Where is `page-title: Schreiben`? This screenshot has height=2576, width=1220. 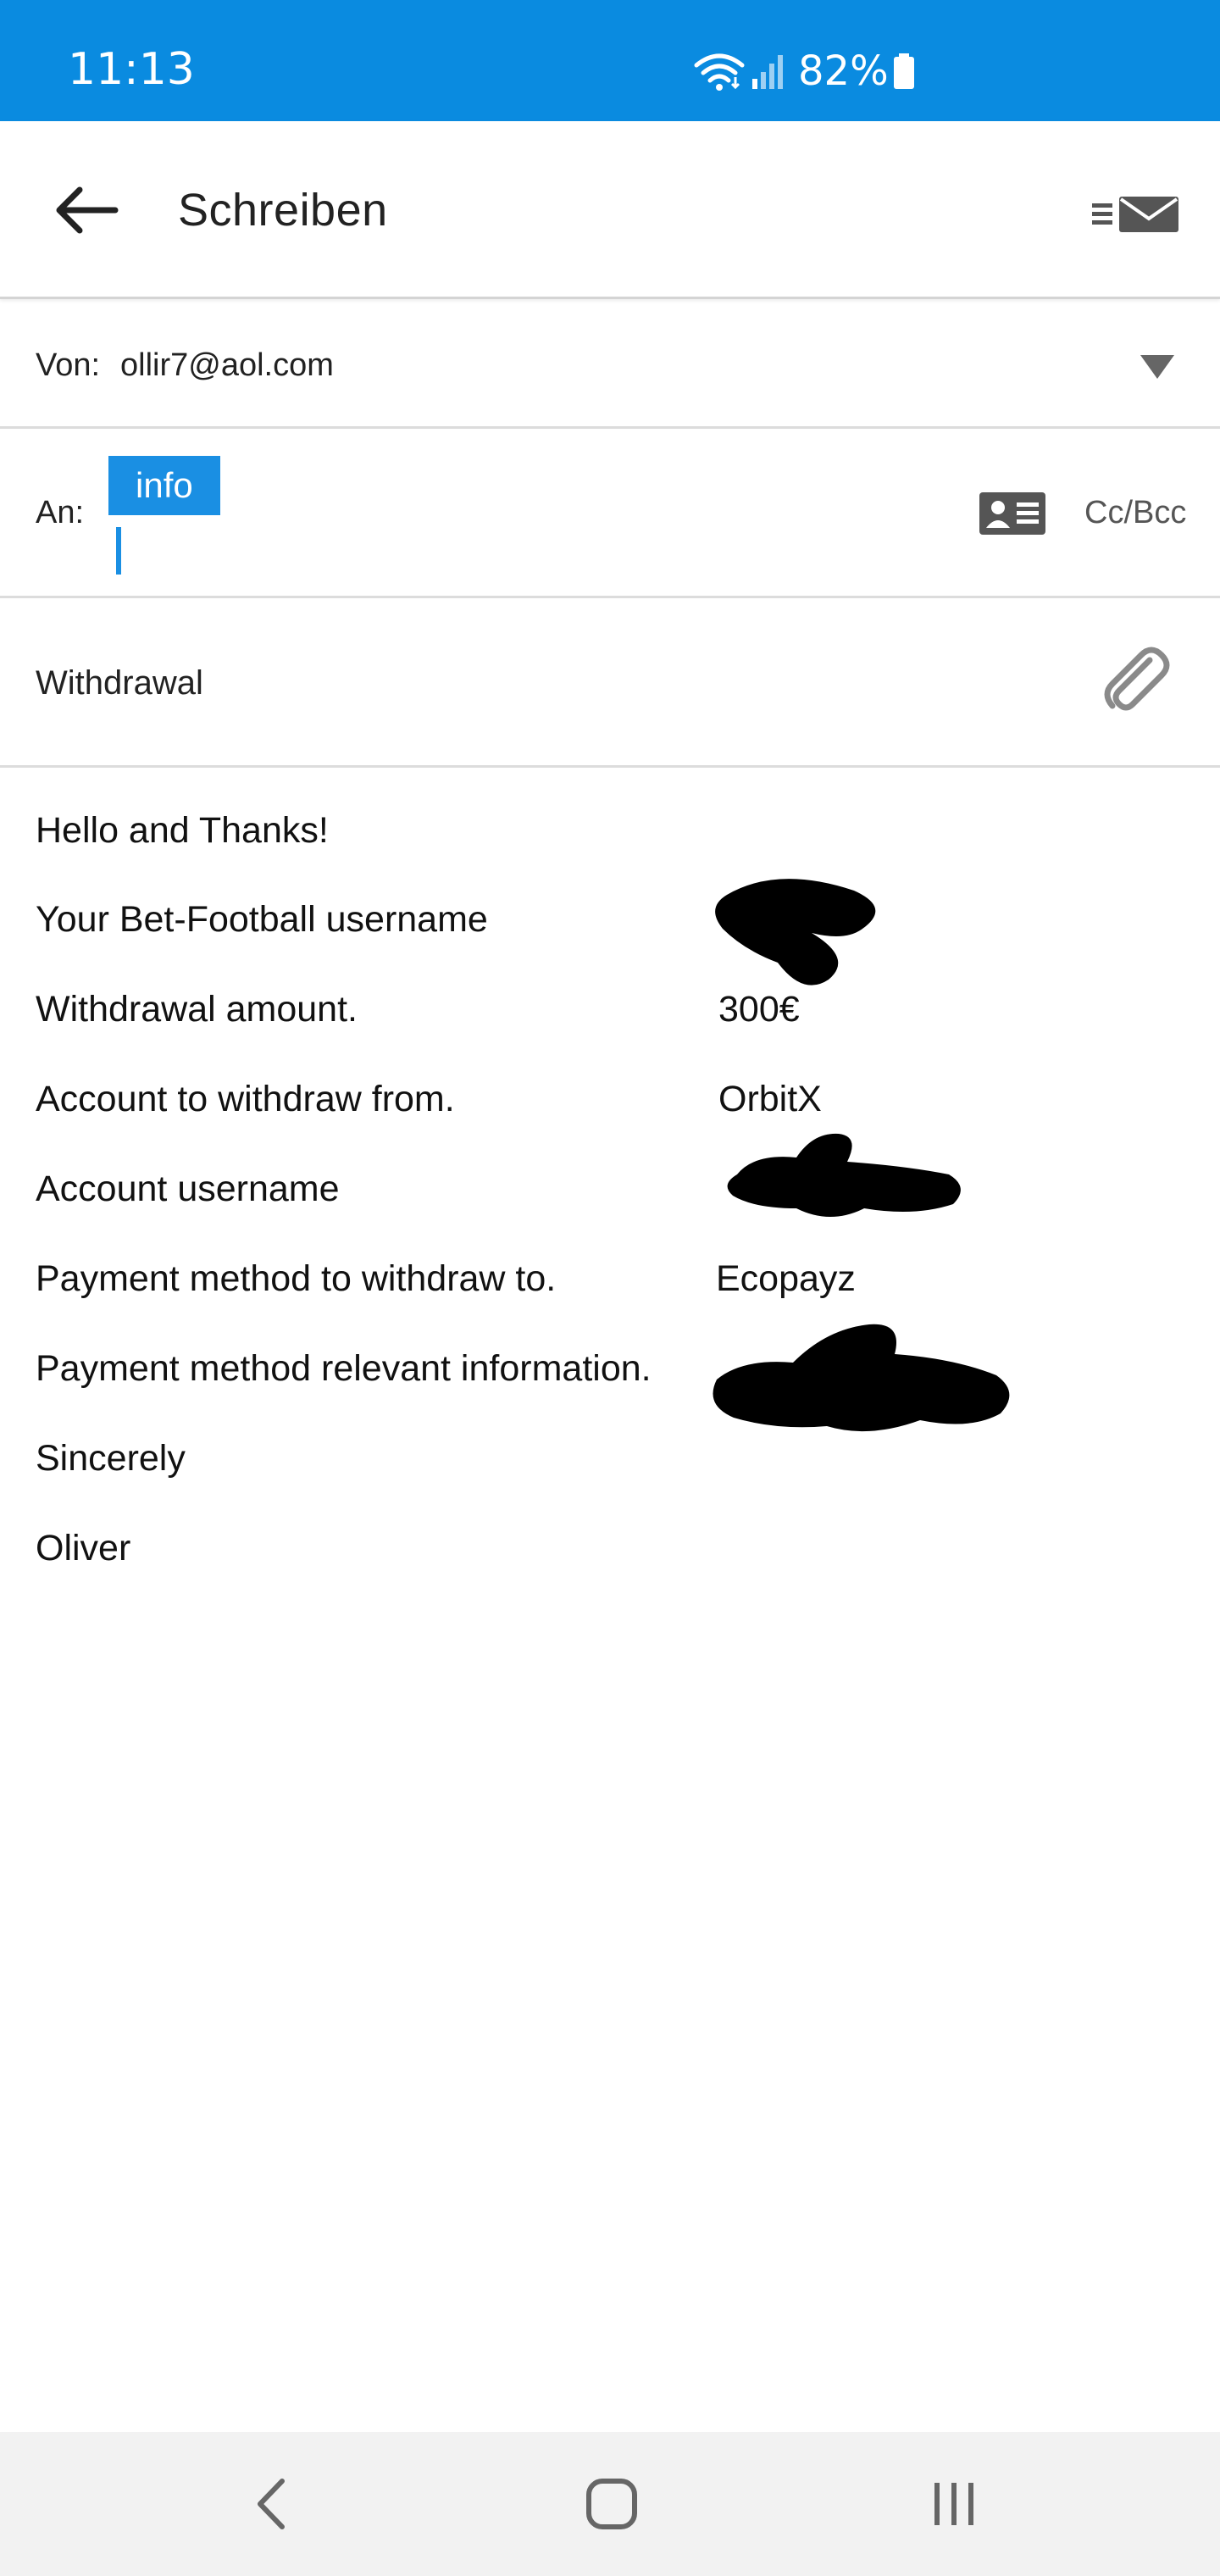 page-title: Schreiben is located at coordinates (283, 210).